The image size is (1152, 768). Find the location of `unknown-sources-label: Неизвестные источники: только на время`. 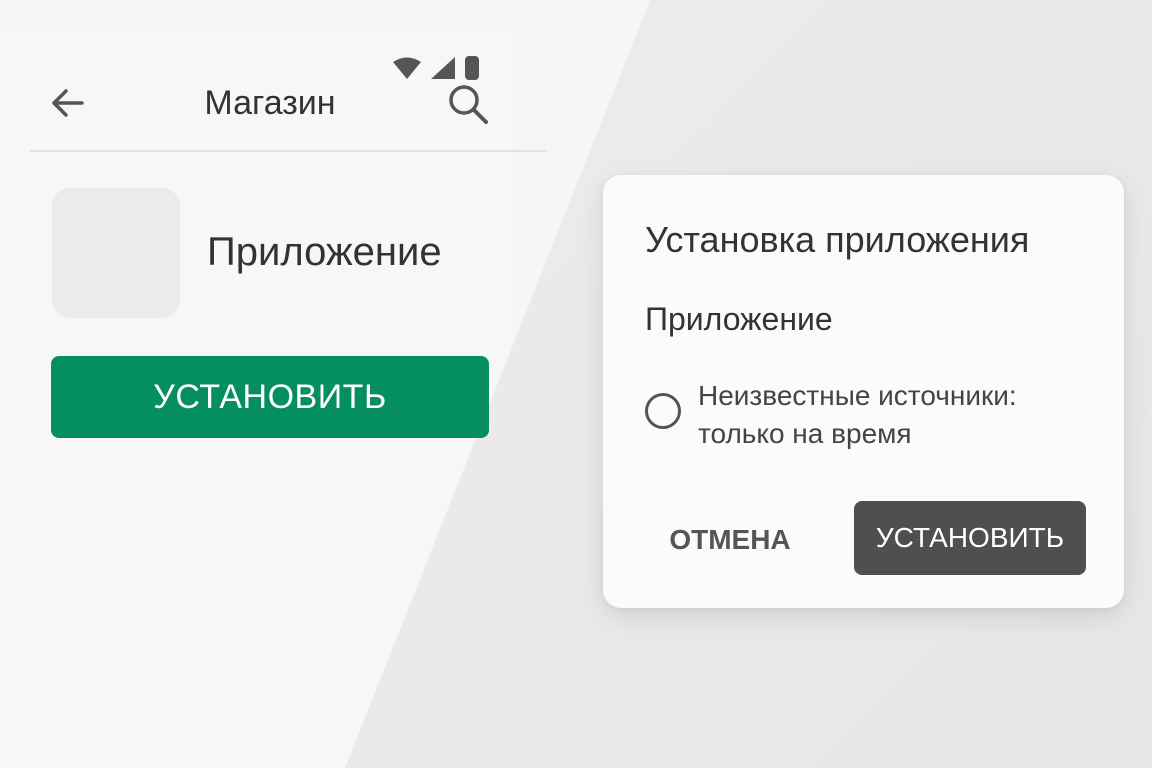

unknown-sources-label: Неизвестные источники: только на время is located at coordinates (857, 414).